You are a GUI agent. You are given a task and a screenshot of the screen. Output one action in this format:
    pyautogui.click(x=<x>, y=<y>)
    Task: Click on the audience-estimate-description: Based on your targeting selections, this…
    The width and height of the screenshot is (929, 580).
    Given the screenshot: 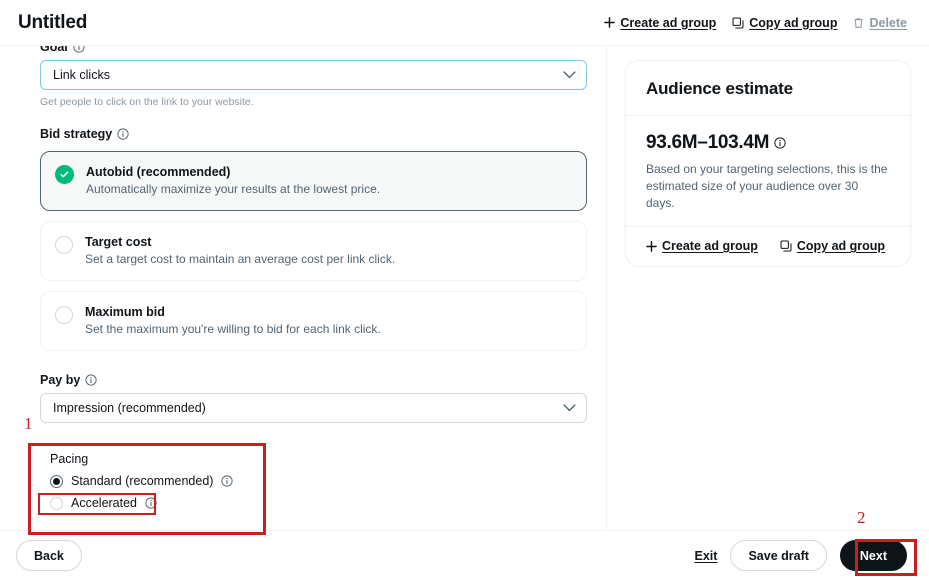 What is the action you would take?
    pyautogui.click(x=767, y=186)
    